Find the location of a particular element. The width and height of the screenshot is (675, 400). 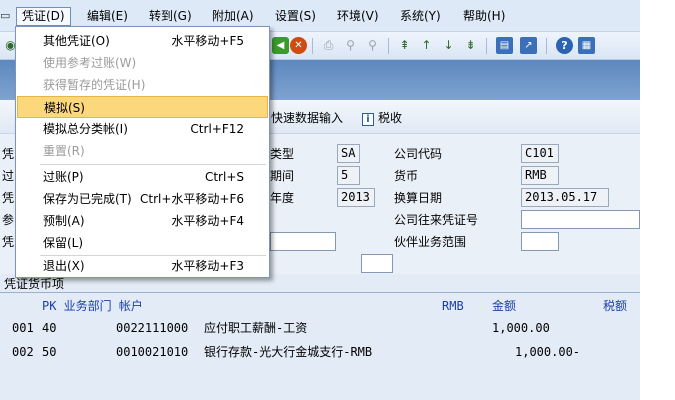

menu-item-get-parked-document: 获得暂存的凭证(H) is located at coordinates (142, 85).